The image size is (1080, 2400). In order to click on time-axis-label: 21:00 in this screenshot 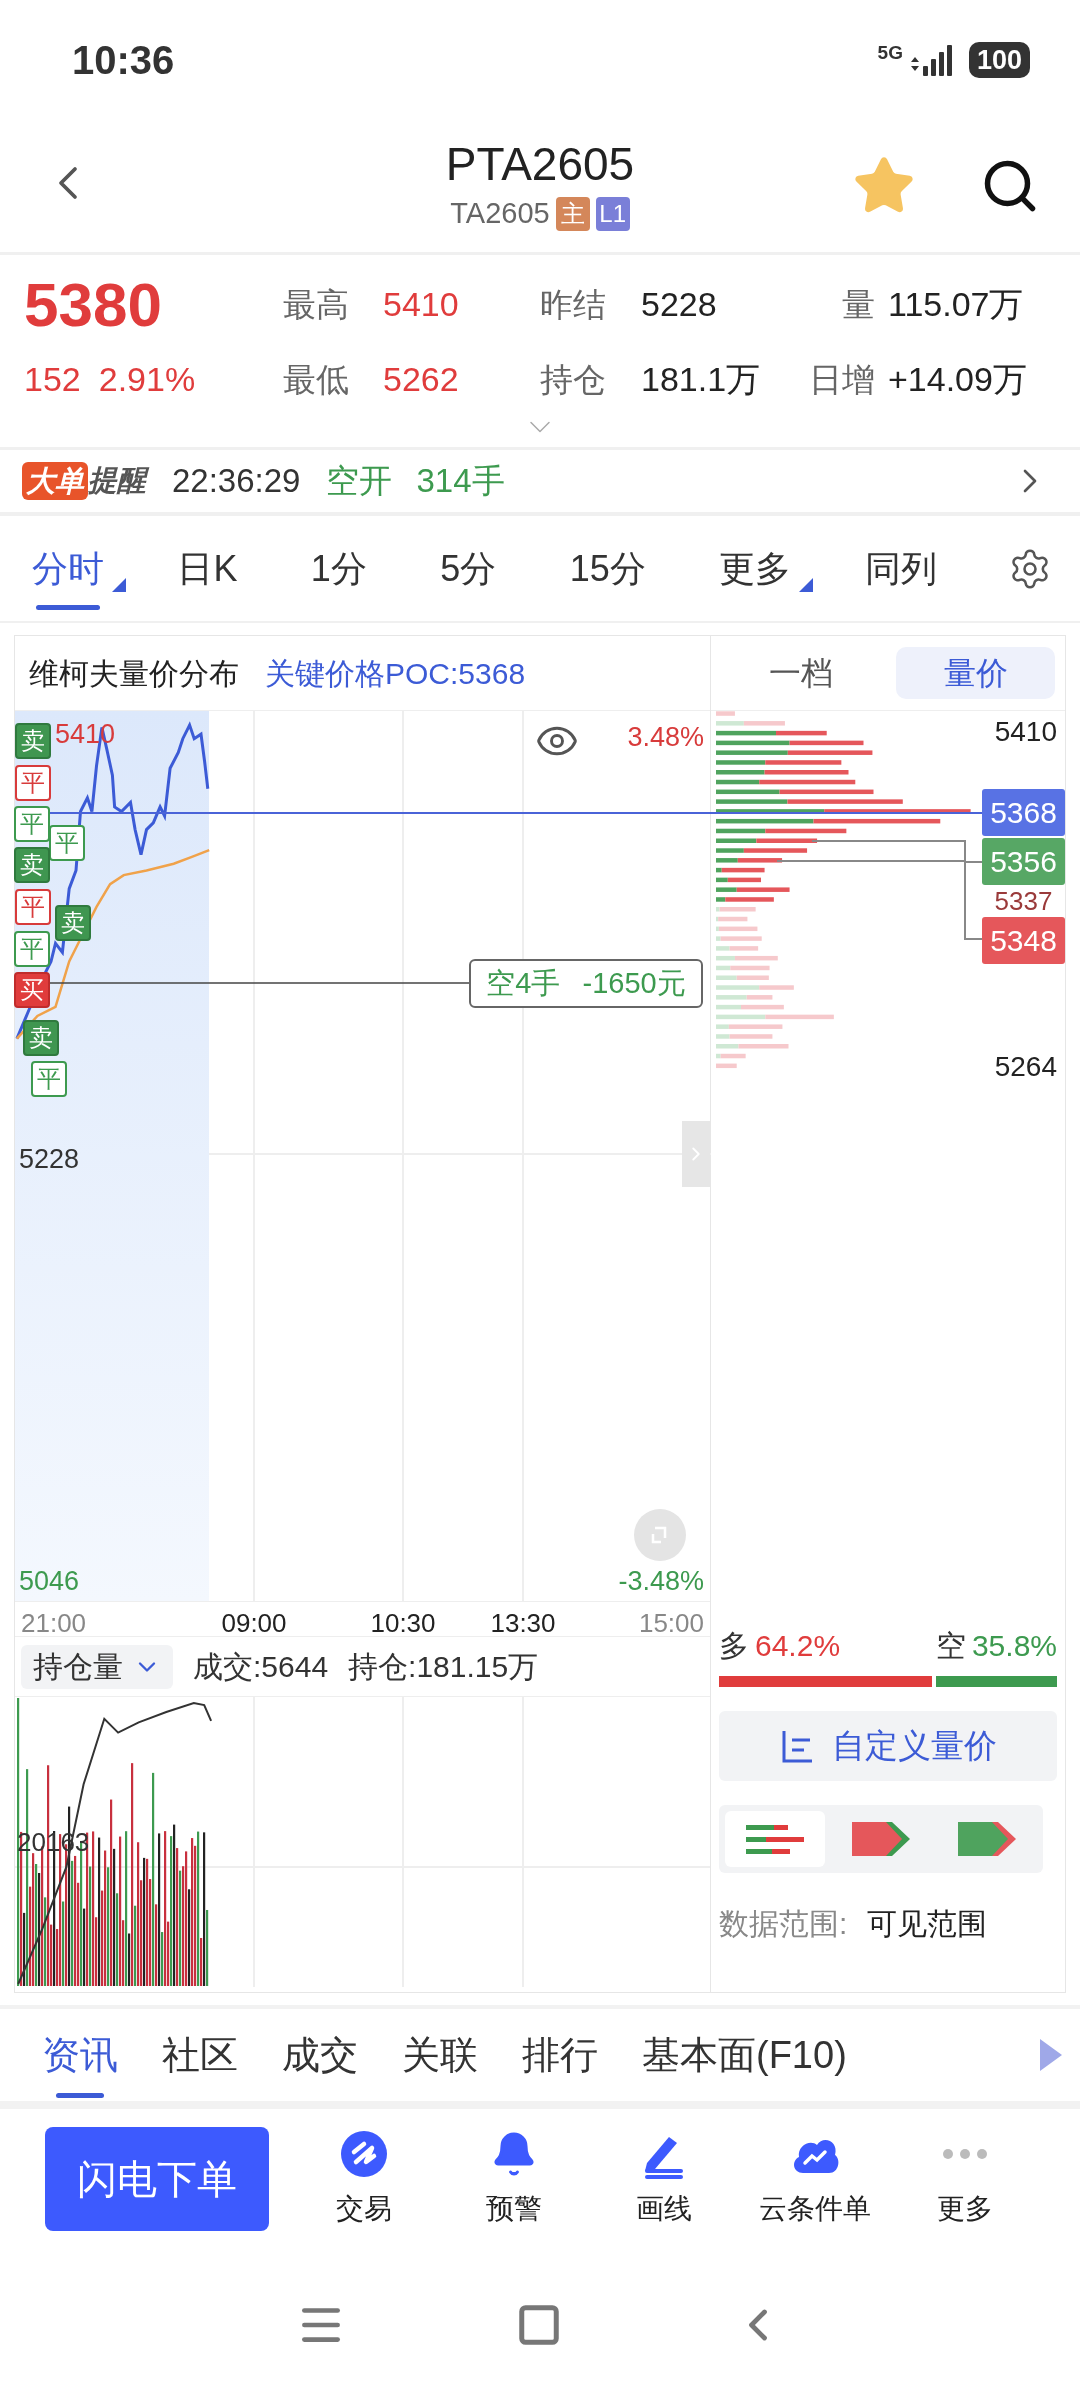, I will do `click(54, 1623)`.